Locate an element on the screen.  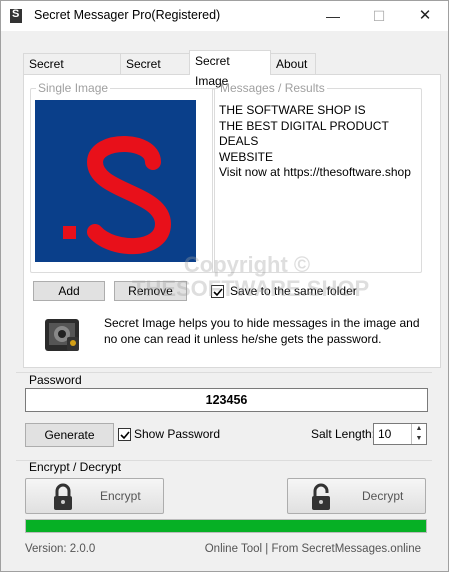
generate-button: Generate is located at coordinates (69, 435).